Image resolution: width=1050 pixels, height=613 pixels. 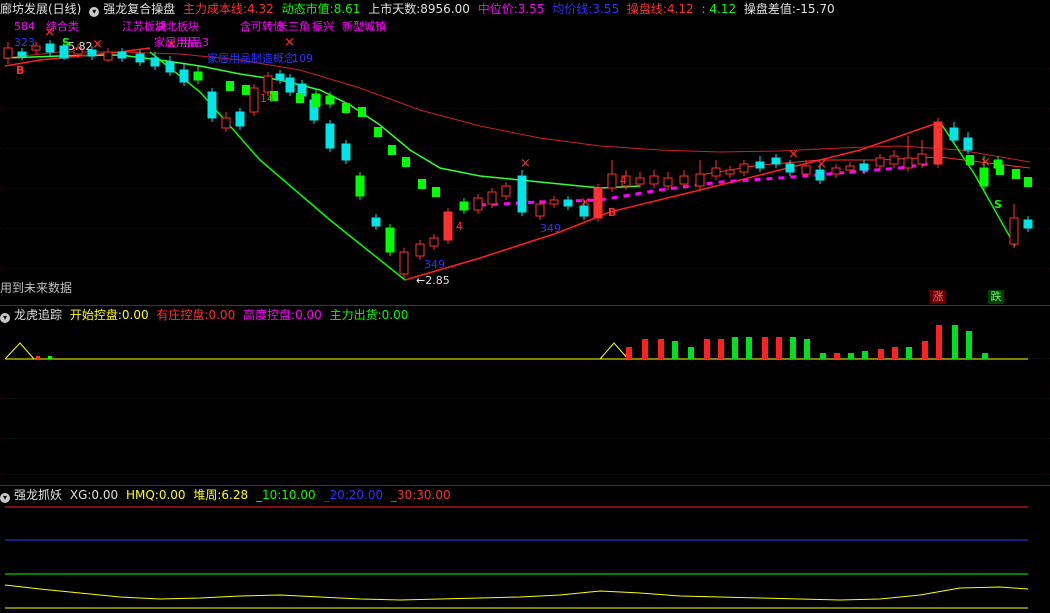 I want to click on tag-4b: 4, so click(x=623, y=180).